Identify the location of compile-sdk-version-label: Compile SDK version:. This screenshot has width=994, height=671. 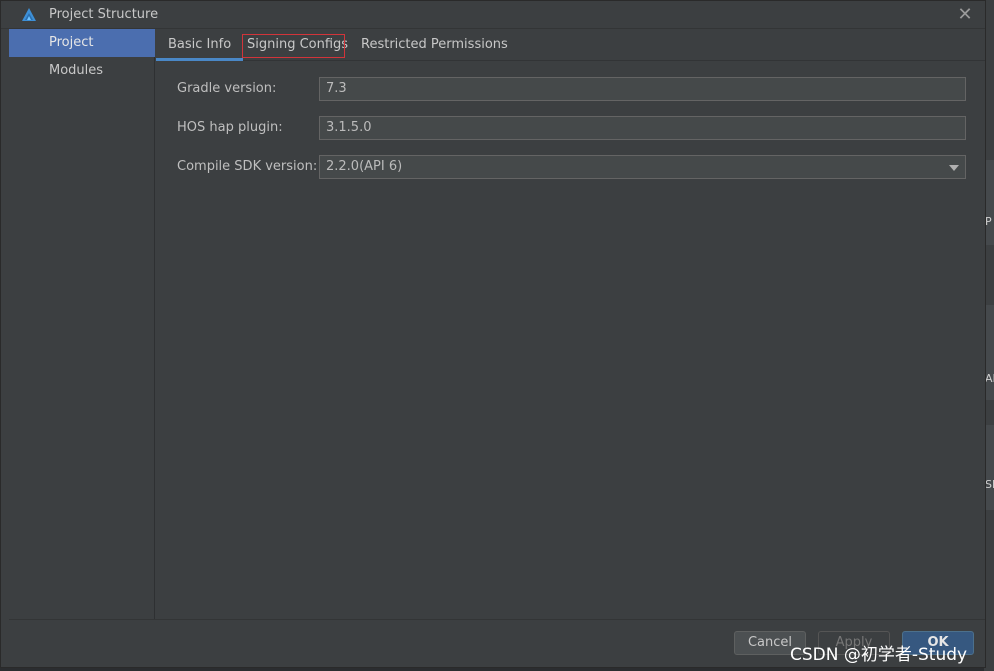
(247, 166).